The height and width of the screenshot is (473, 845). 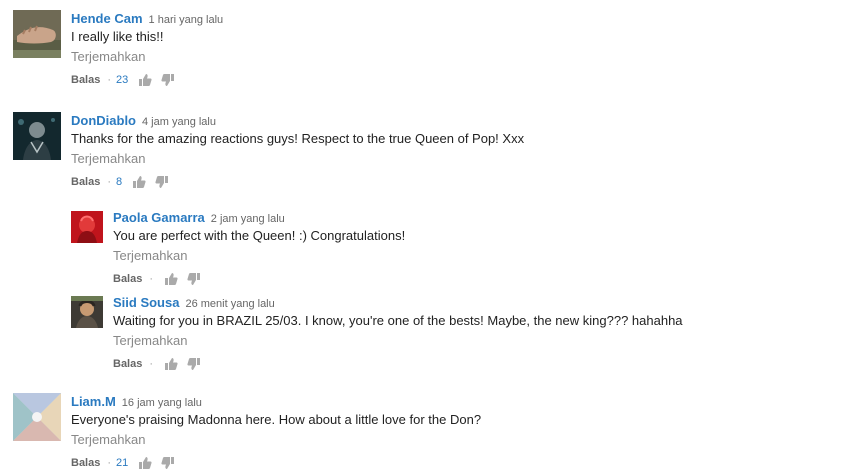 I want to click on comment-header: Siid Sousa 26 menit yang lalu, so click(x=398, y=302).